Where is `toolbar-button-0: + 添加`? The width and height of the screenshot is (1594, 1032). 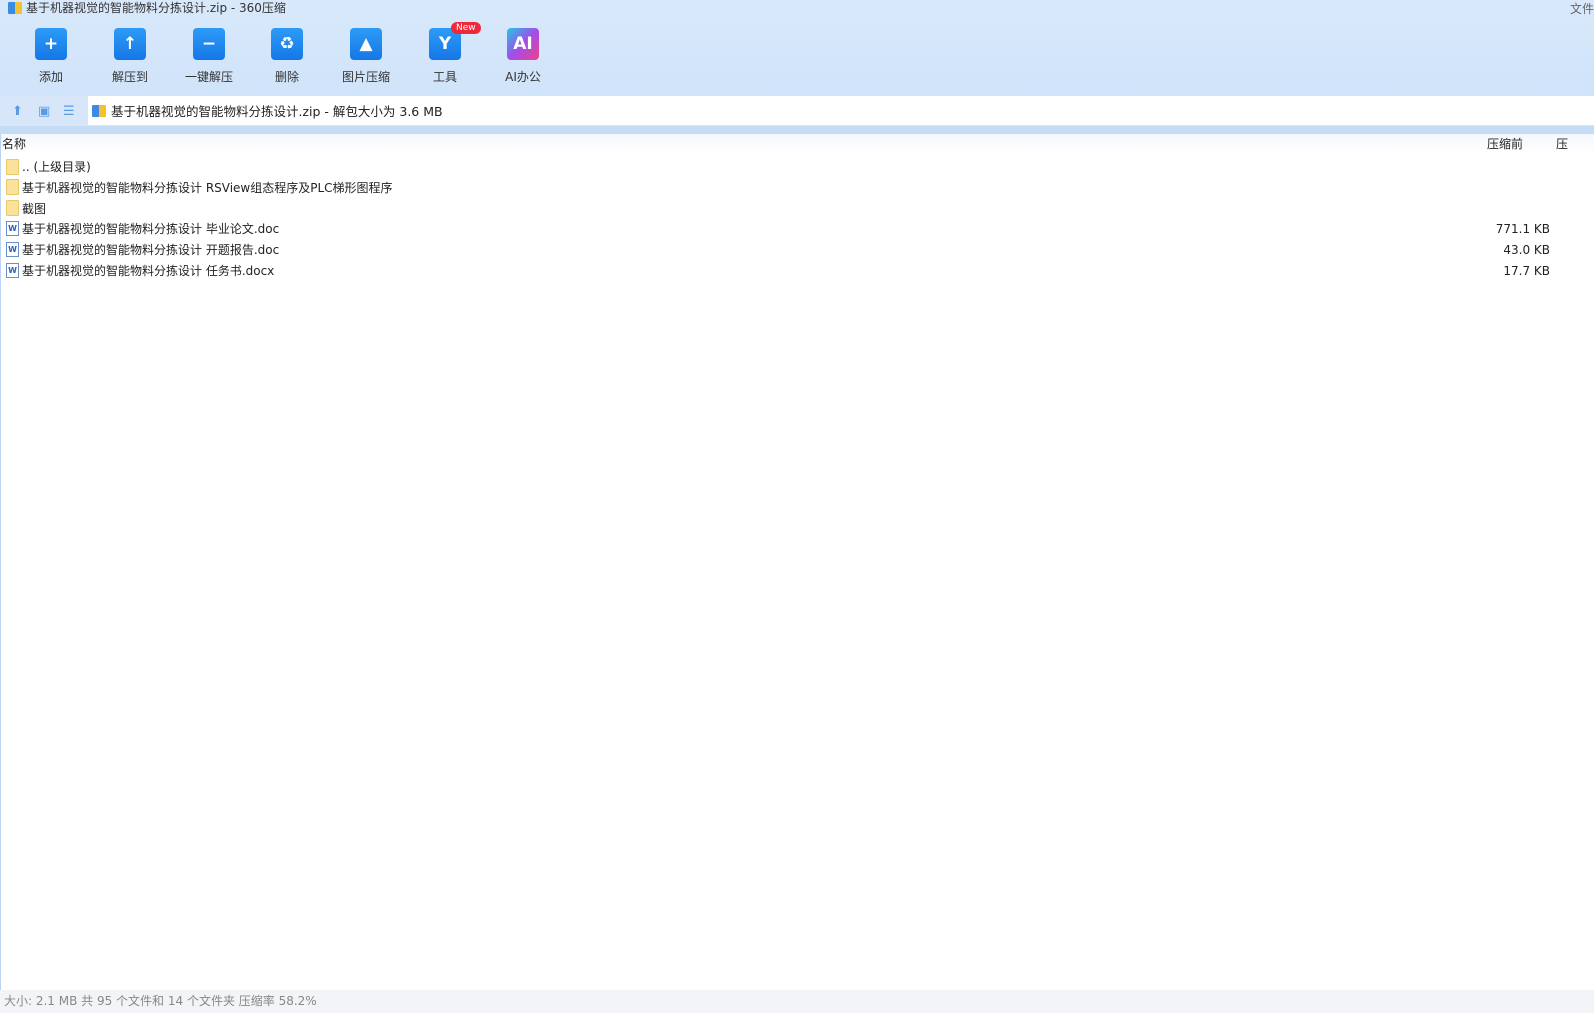
toolbar-button-0: + 添加 is located at coordinates (51, 56).